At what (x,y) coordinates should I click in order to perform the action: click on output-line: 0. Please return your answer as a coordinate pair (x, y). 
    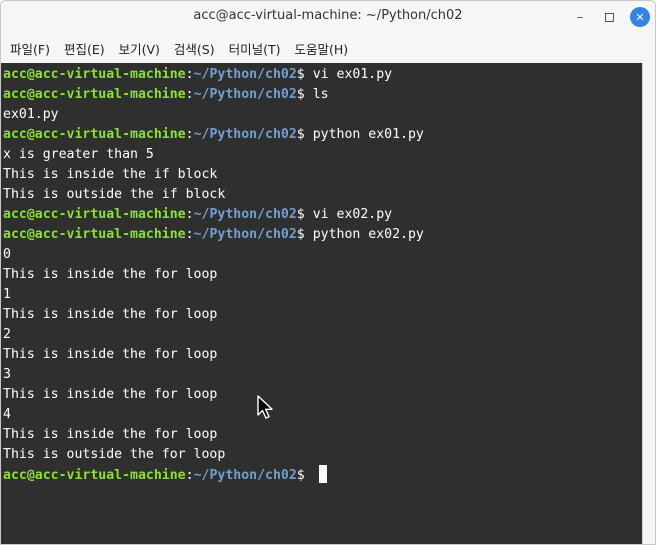
    Looking at the image, I should click on (322, 255).